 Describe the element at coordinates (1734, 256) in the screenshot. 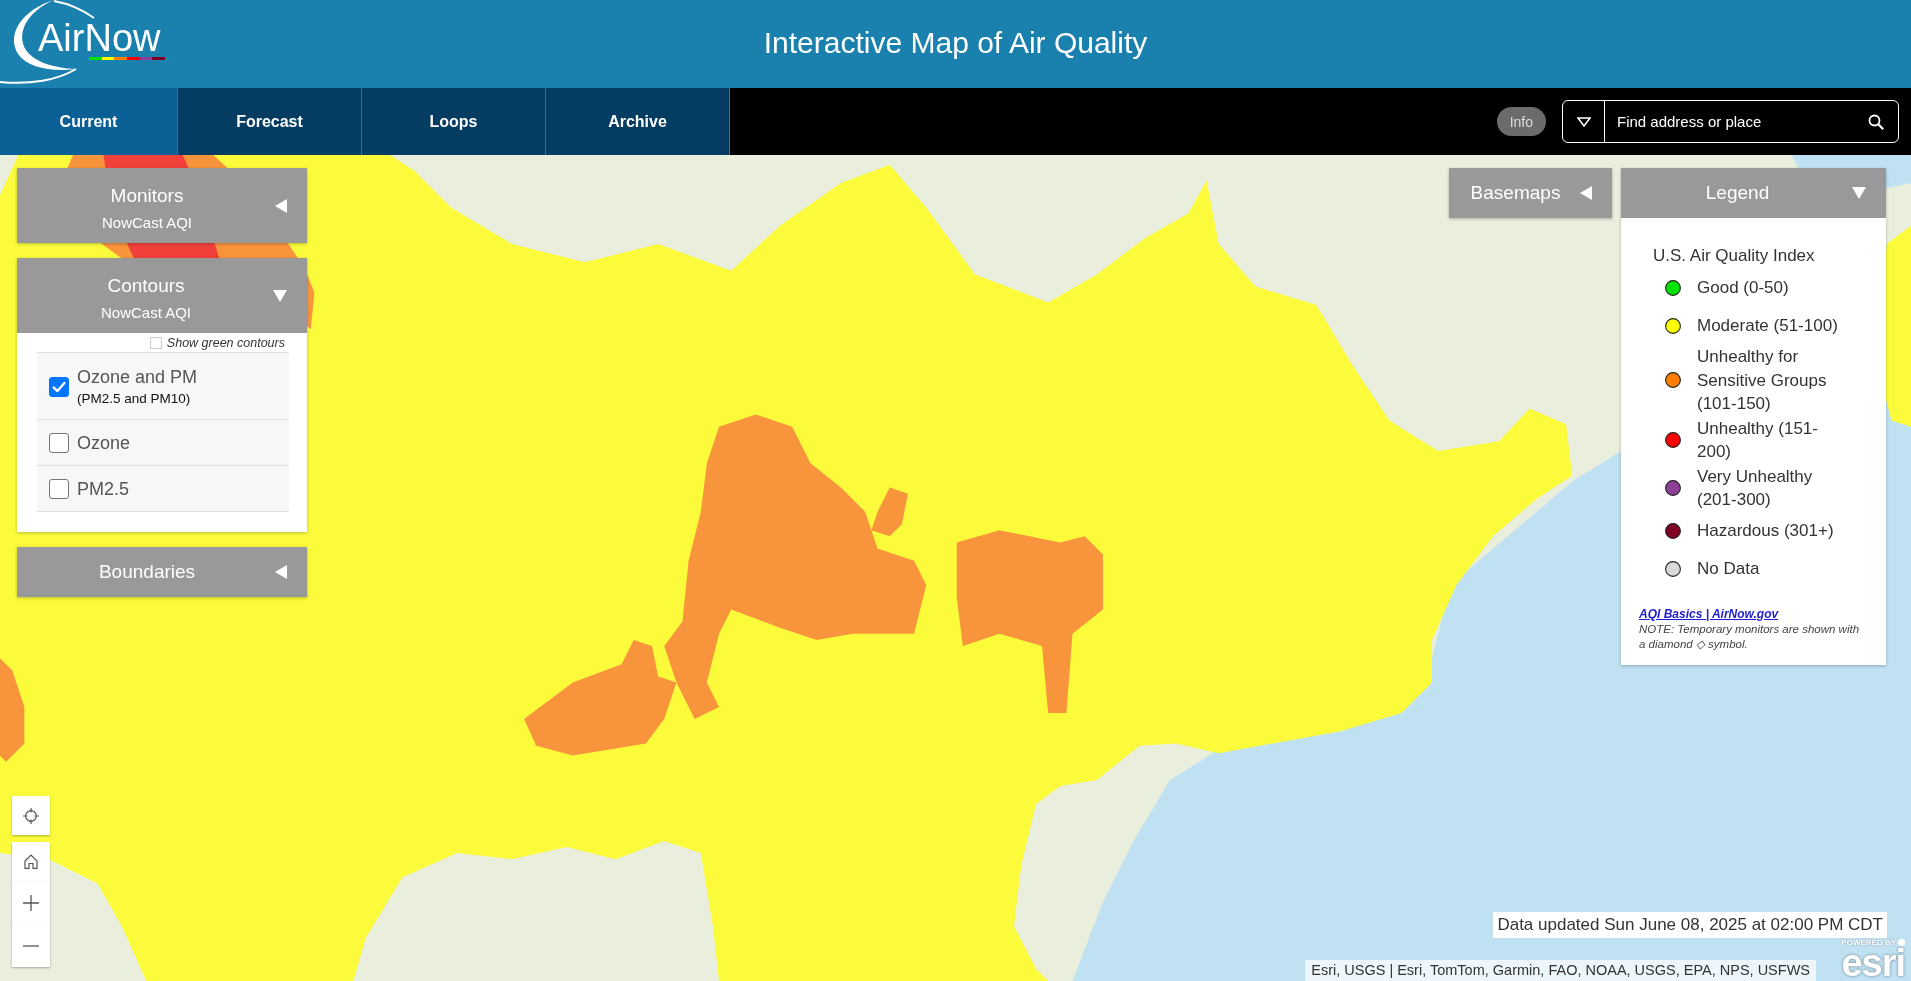

I see `legend-heading: U.S. Air Quality Index` at that location.